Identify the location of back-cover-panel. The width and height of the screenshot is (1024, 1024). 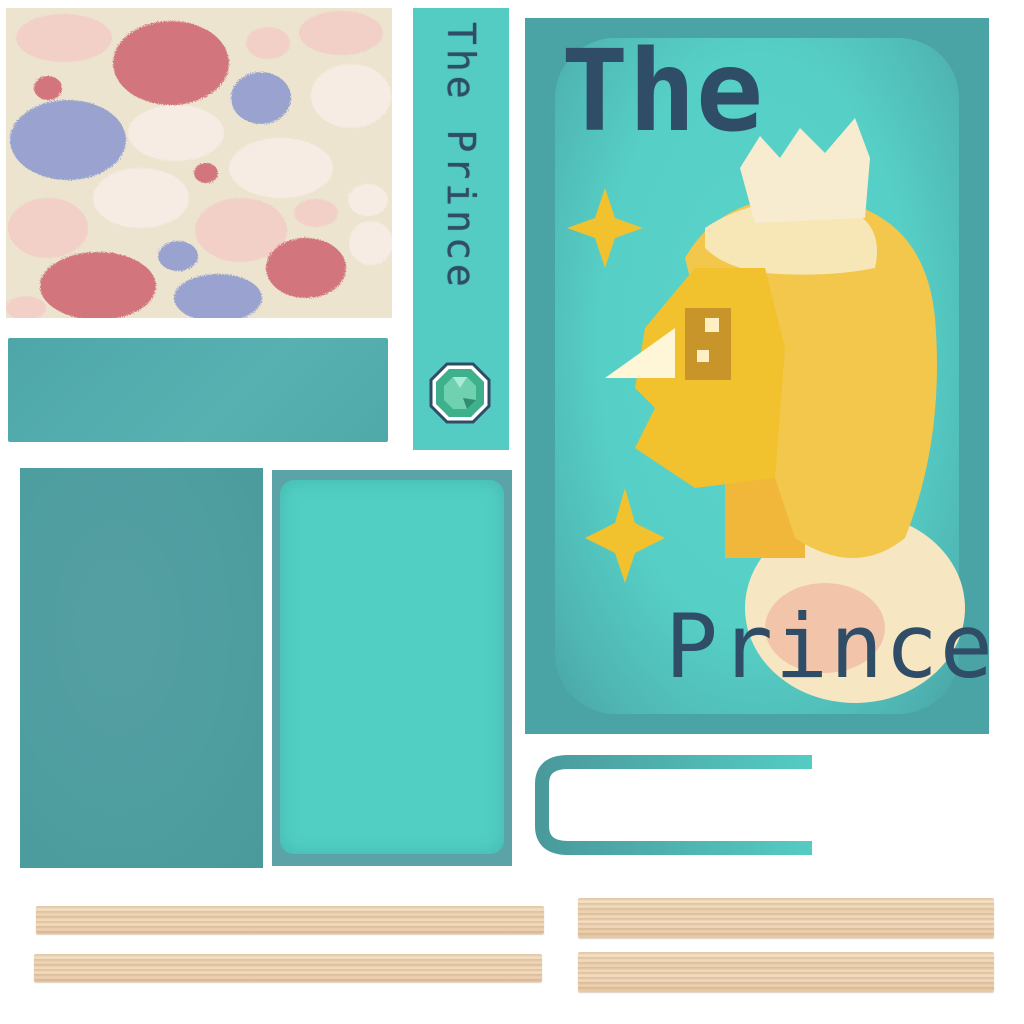
(141, 668).